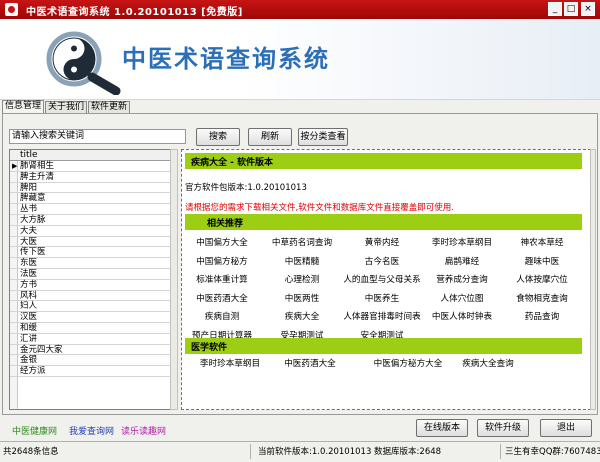  What do you see at coordinates (37, 176) in the screenshot?
I see `list-item-label: 脾主升清` at bounding box center [37, 176].